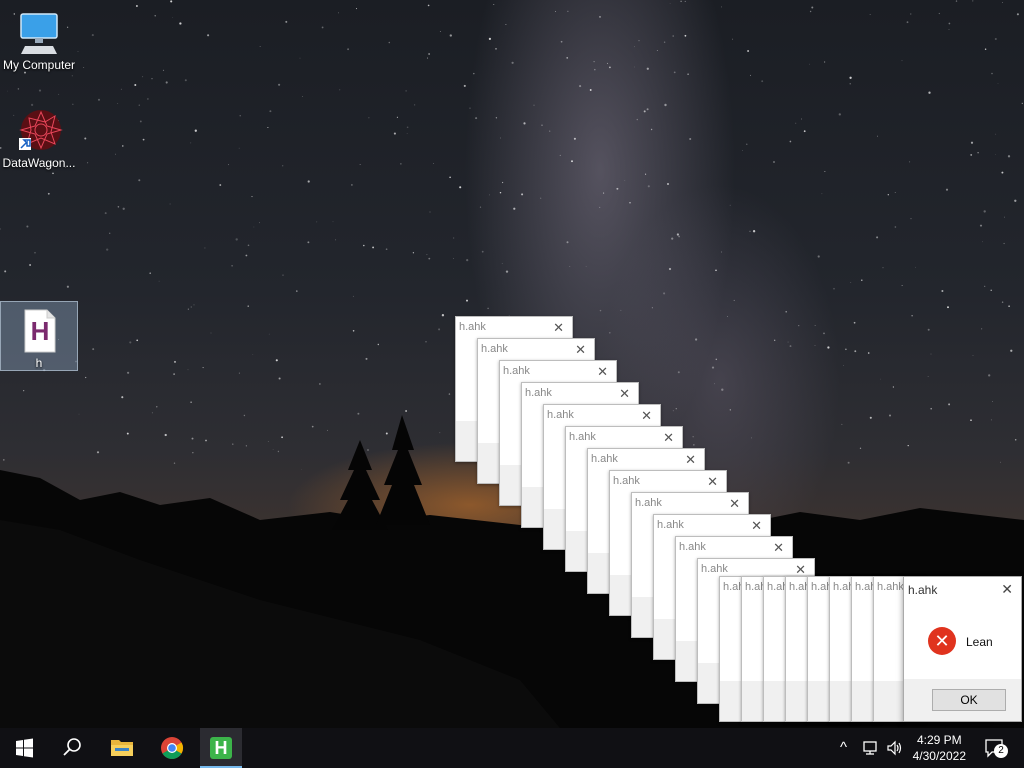 This screenshot has height=768, width=1024. Describe the element at coordinates (72, 748) in the screenshot. I see `search-icon` at that location.